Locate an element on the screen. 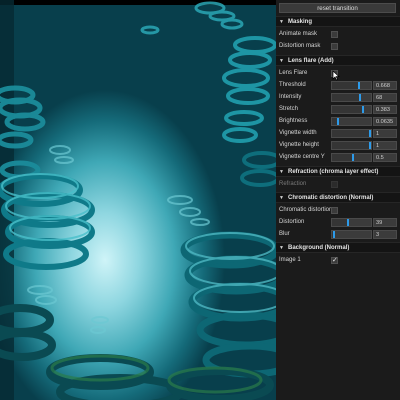 This screenshot has height=400, width=400. animate-mask-label: Animate mask is located at coordinates (298, 34).